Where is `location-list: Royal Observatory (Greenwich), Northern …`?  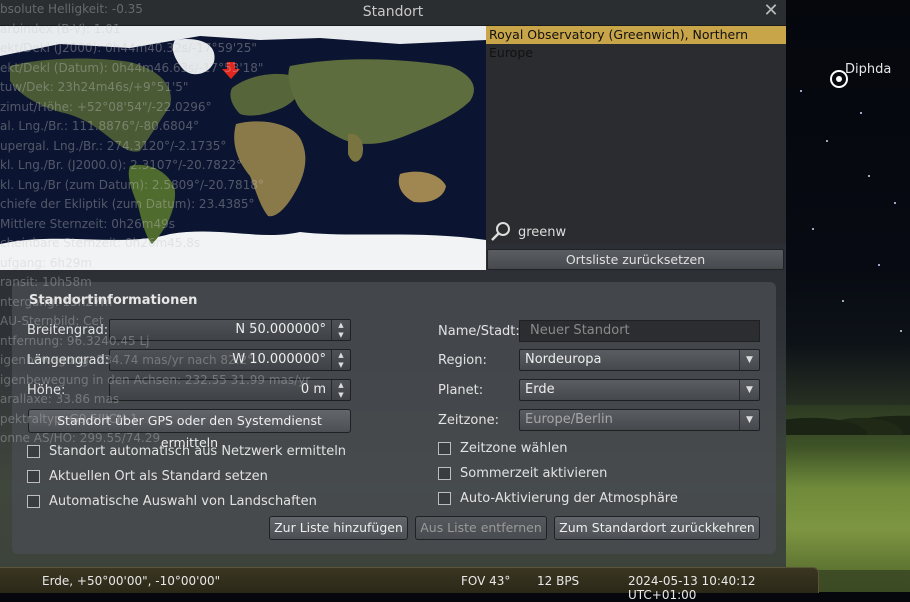
location-list: Royal Observatory (Greenwich), Northern … is located at coordinates (636, 135).